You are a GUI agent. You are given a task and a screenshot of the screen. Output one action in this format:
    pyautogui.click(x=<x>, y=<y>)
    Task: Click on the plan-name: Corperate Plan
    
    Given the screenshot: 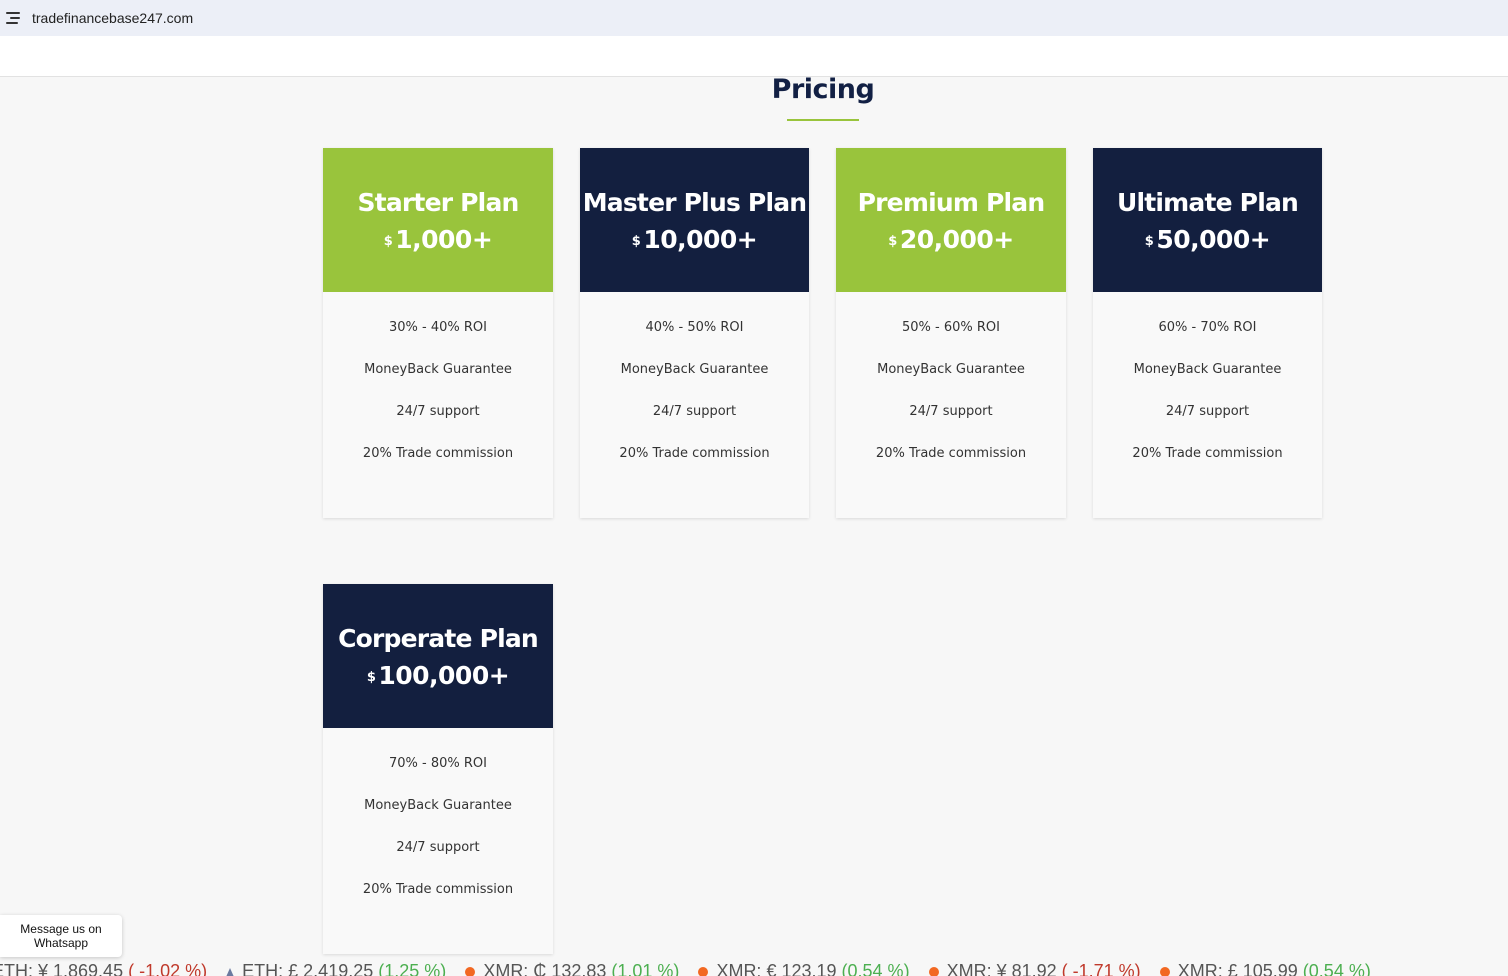 What is the action you would take?
    pyautogui.click(x=438, y=638)
    